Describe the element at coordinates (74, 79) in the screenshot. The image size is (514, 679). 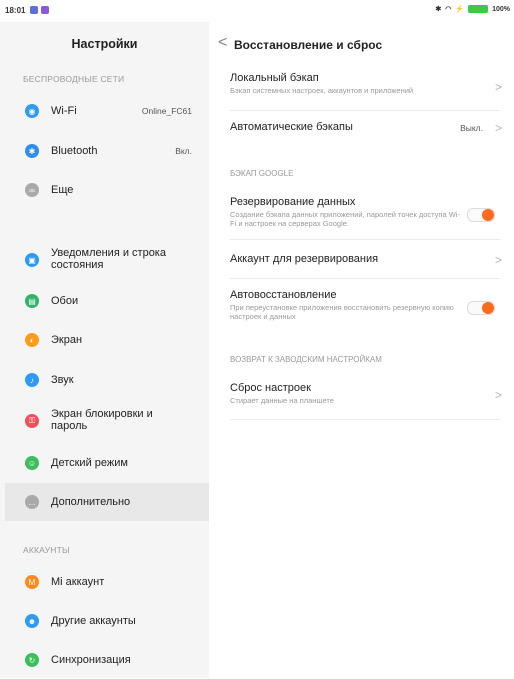
I see `section-header-wireless: БЕСПРОВОДНЫЕ СЕТИ` at that location.